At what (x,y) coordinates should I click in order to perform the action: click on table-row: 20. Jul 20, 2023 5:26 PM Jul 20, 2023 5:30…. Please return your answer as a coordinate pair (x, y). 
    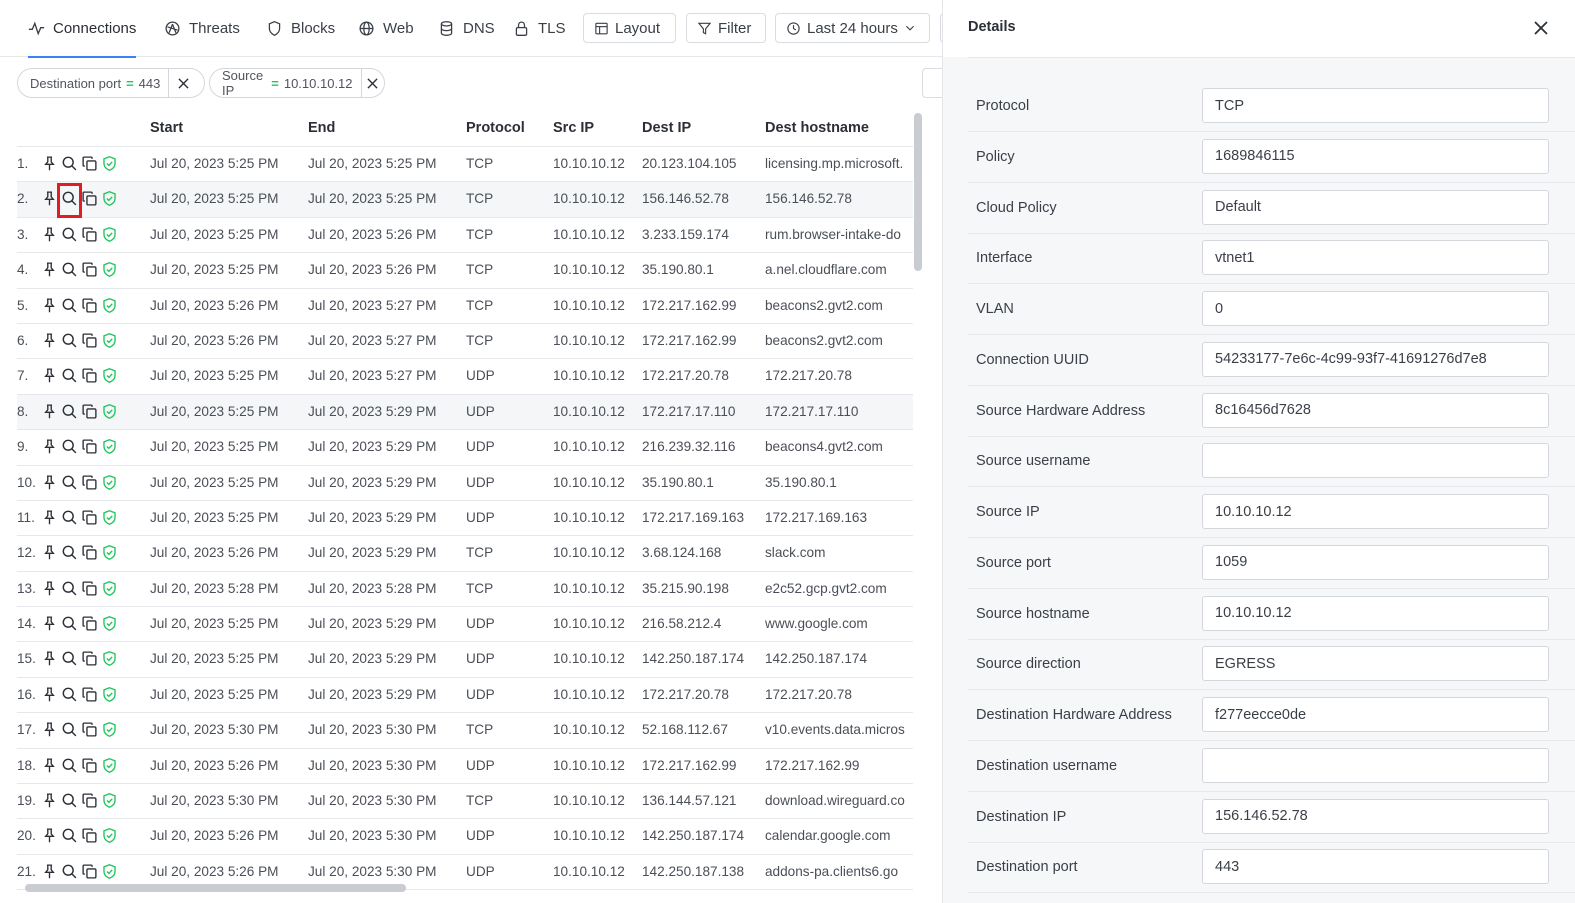
    Looking at the image, I should click on (465, 837).